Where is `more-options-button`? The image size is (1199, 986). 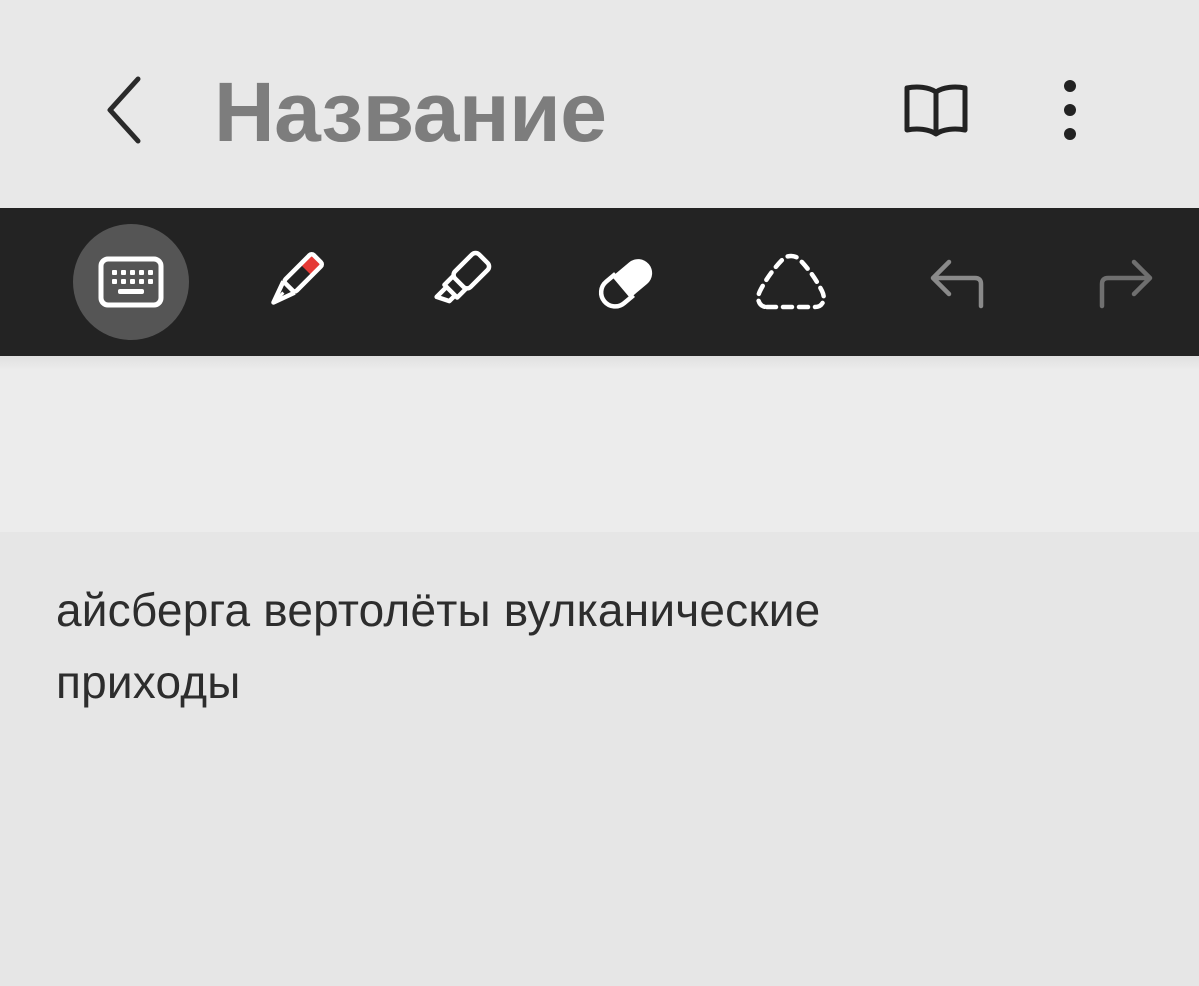 more-options-button is located at coordinates (1070, 110).